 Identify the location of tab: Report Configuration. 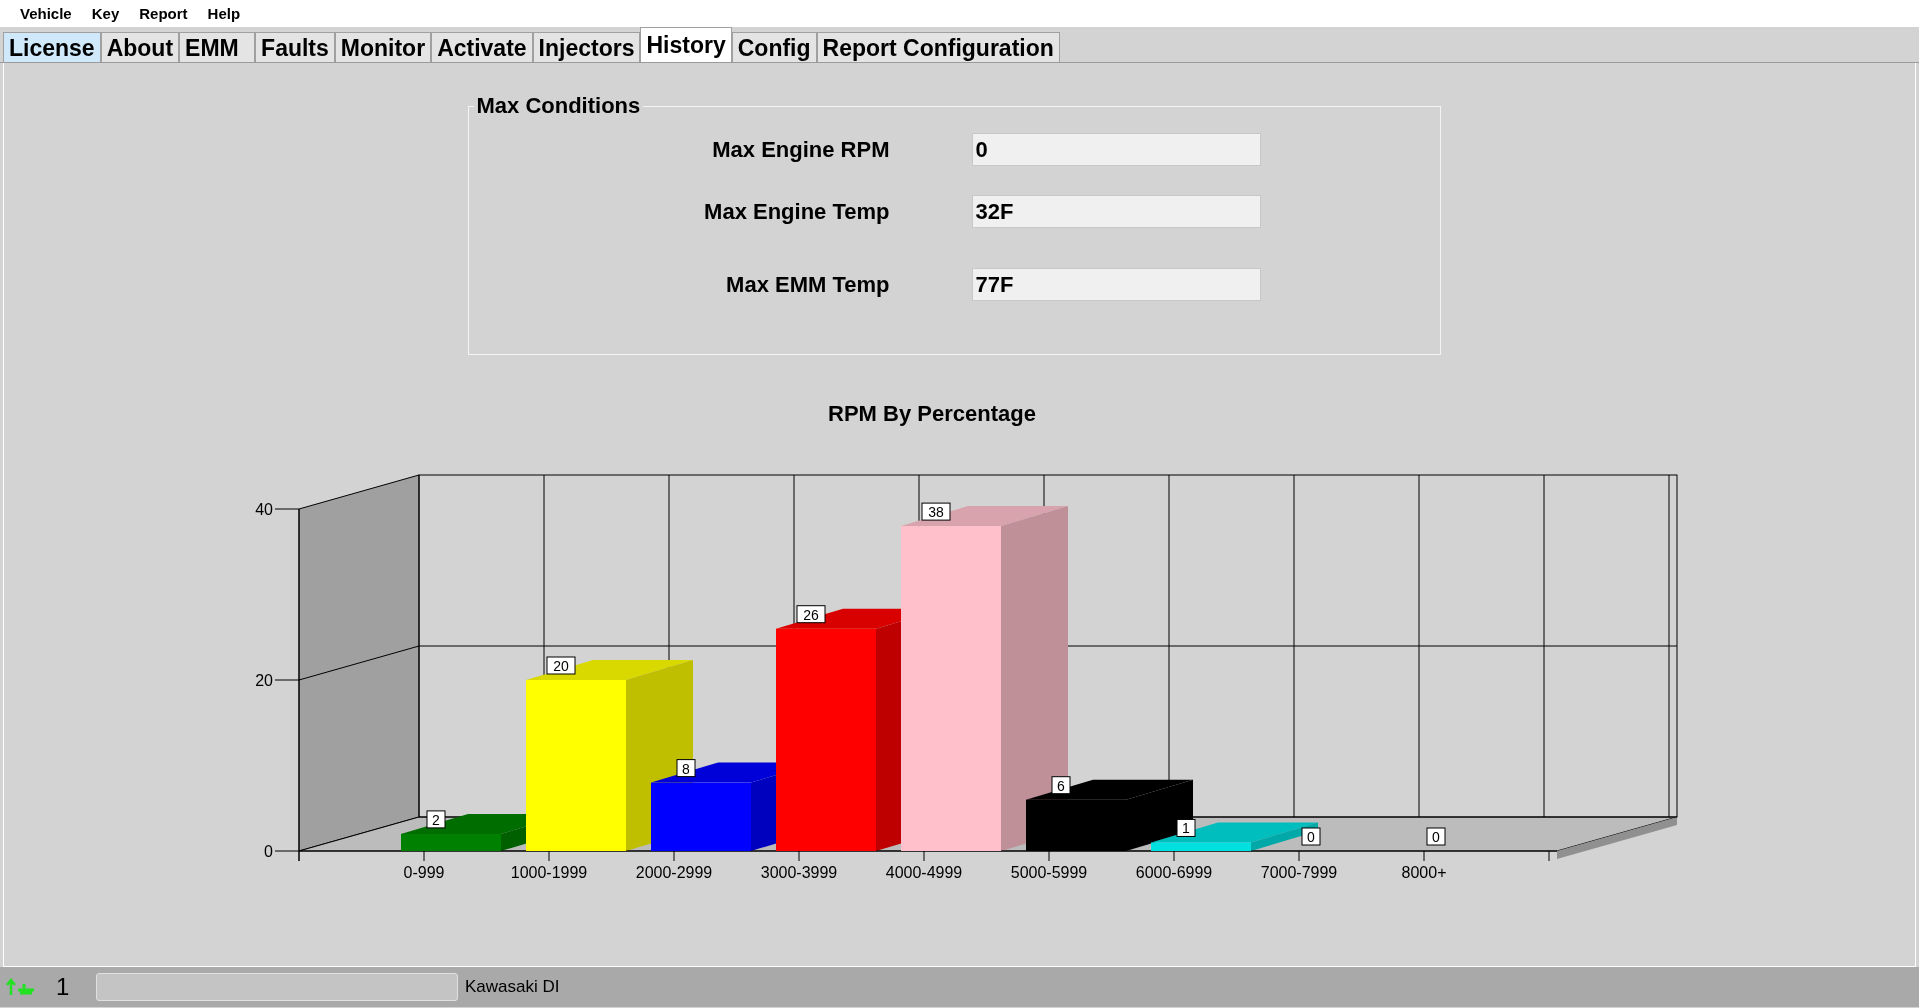
(938, 47).